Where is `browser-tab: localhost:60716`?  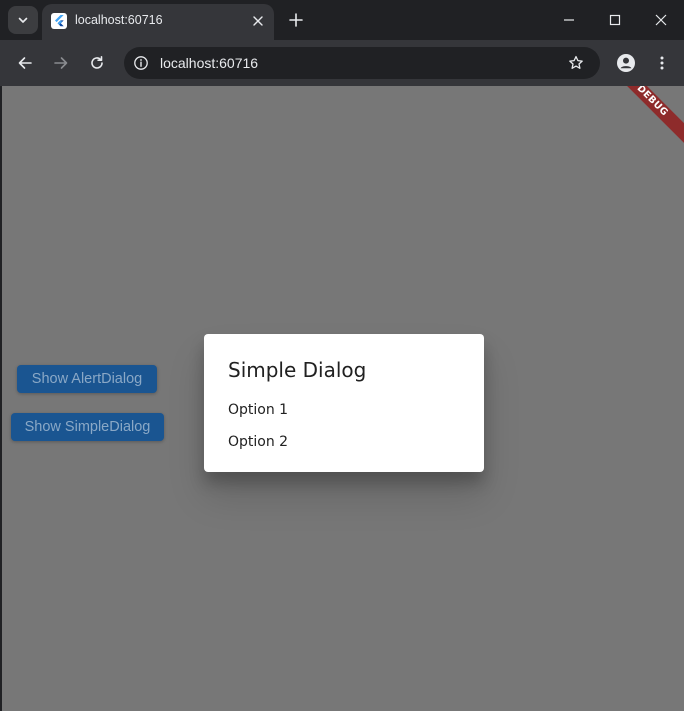
browser-tab: localhost:60716 is located at coordinates (158, 22).